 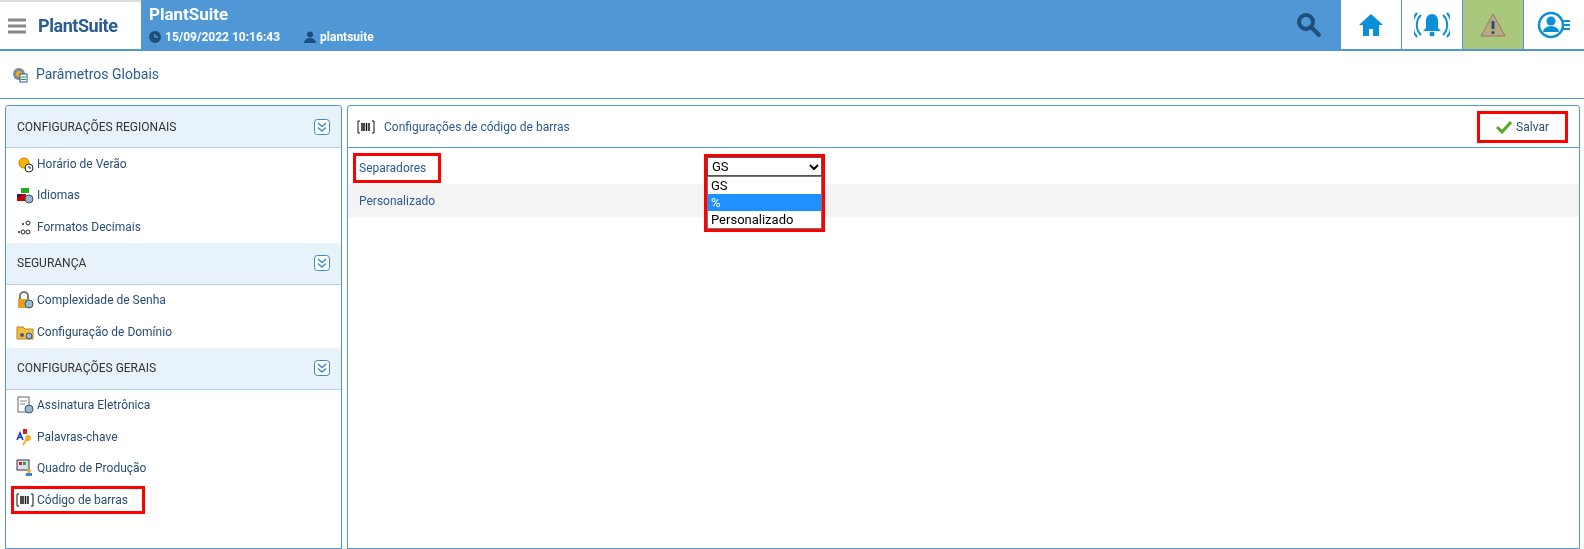 I want to click on key-icon, so click(x=25, y=436).